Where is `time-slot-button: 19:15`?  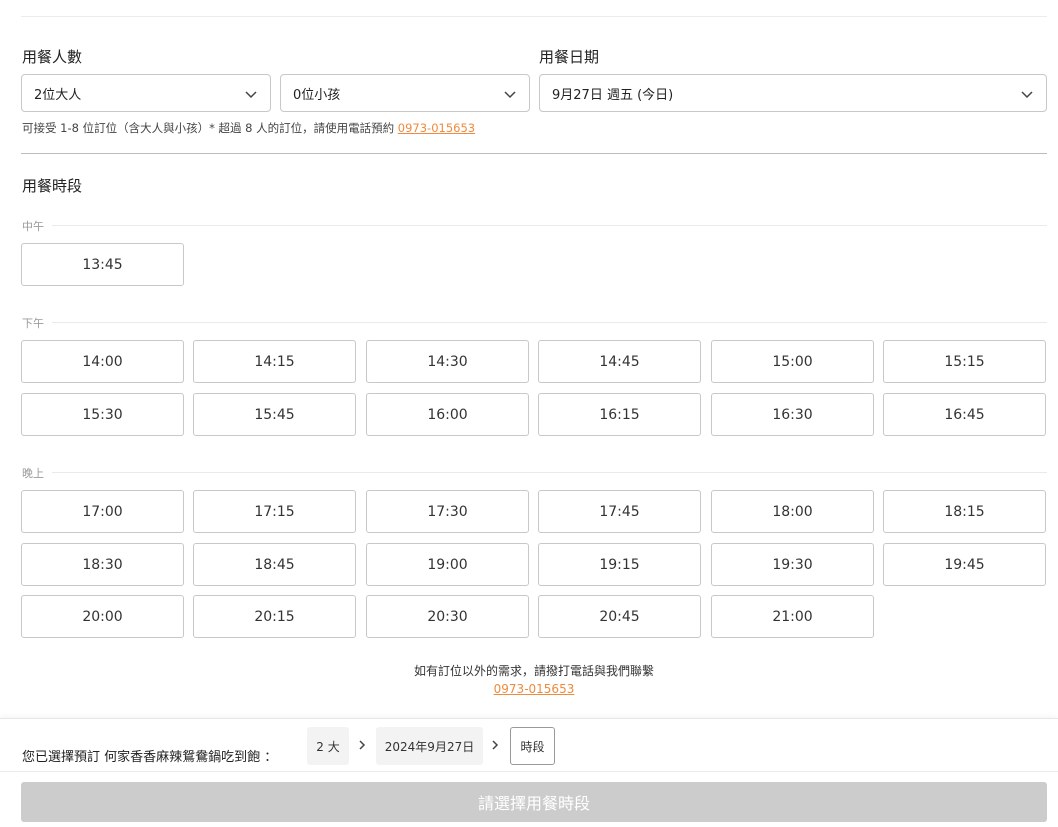 time-slot-button: 19:15 is located at coordinates (619, 564).